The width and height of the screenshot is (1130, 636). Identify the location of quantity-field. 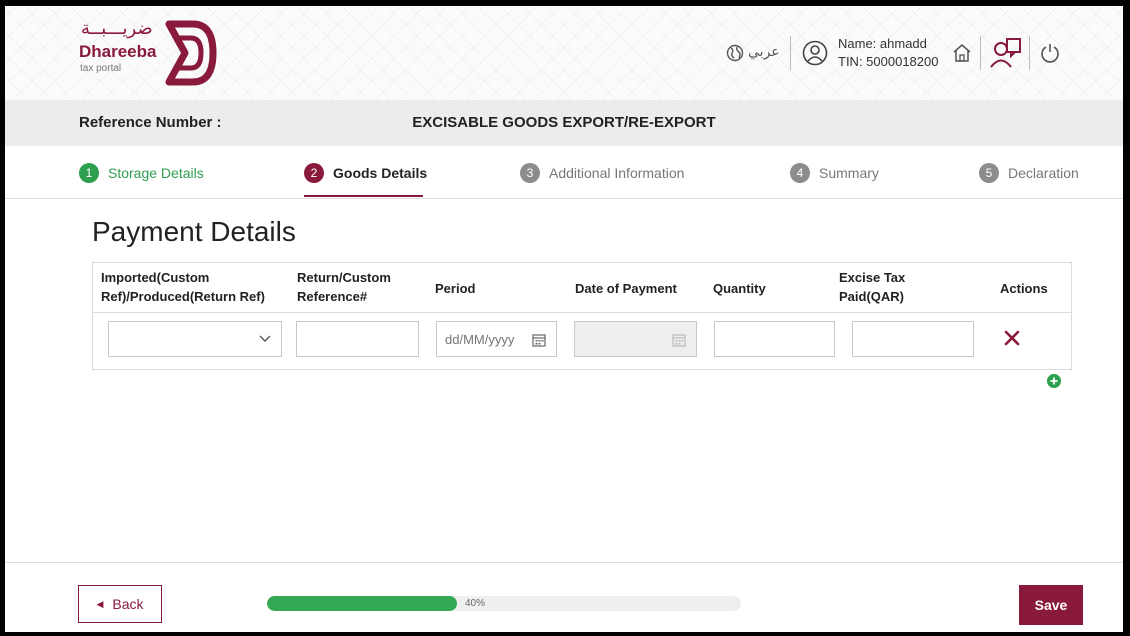
(774, 339).